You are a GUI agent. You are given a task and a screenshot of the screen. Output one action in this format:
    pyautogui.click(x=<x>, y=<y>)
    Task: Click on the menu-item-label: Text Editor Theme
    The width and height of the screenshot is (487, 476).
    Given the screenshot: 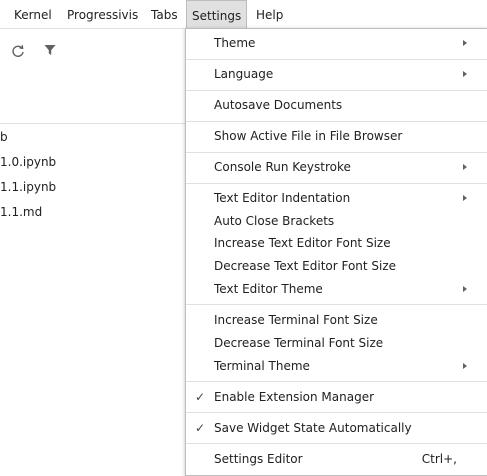 What is the action you would take?
    pyautogui.click(x=268, y=289)
    